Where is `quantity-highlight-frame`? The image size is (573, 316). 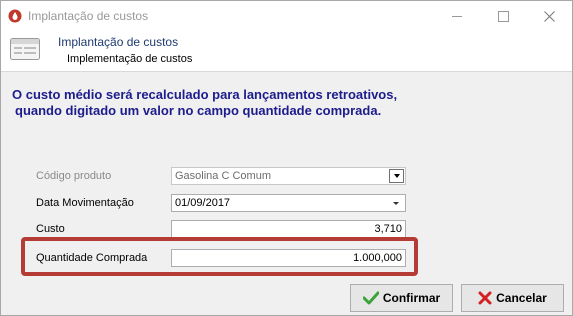
quantity-highlight-frame is located at coordinates (219, 256).